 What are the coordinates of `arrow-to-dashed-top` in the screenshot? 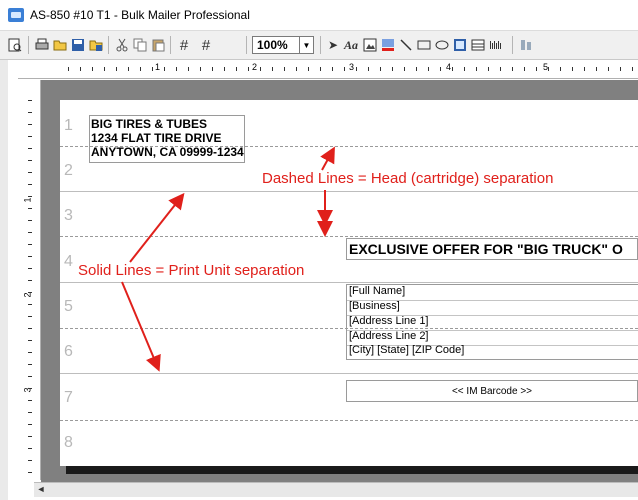 It's located at (327, 158).